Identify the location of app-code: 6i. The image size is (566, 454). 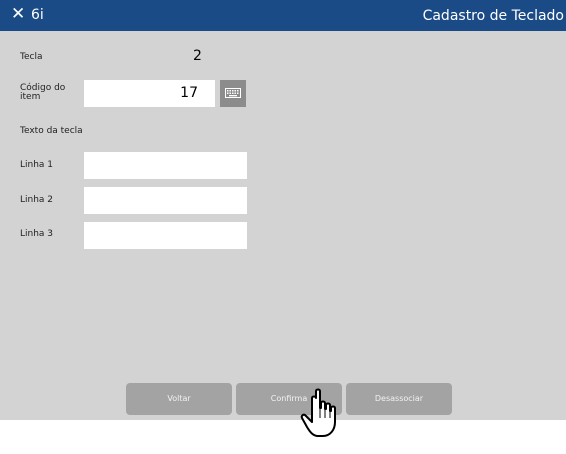
(37, 15).